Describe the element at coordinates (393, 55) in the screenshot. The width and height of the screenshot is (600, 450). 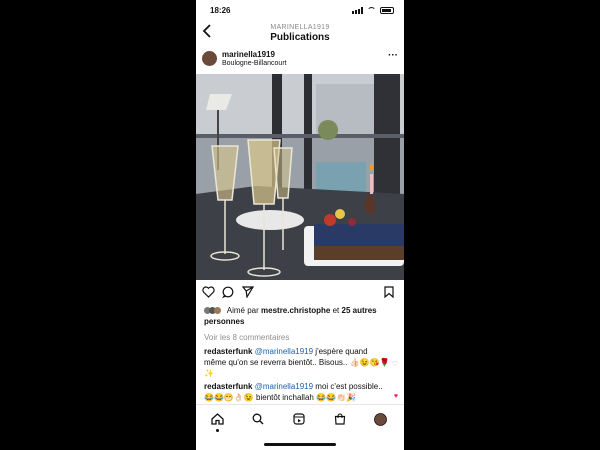
I see `more-dots-icon: ···` at that location.